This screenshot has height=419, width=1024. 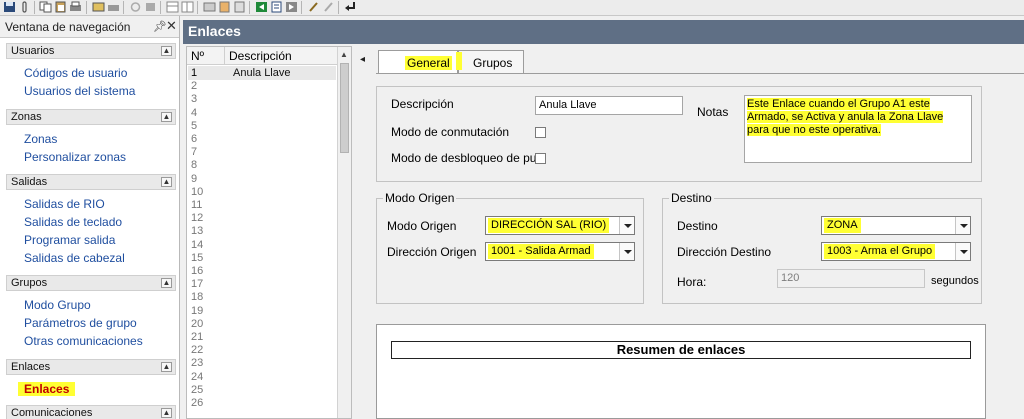 I want to click on nav-item-codigos-usuario: Códigos de usuario, so click(x=75, y=73).